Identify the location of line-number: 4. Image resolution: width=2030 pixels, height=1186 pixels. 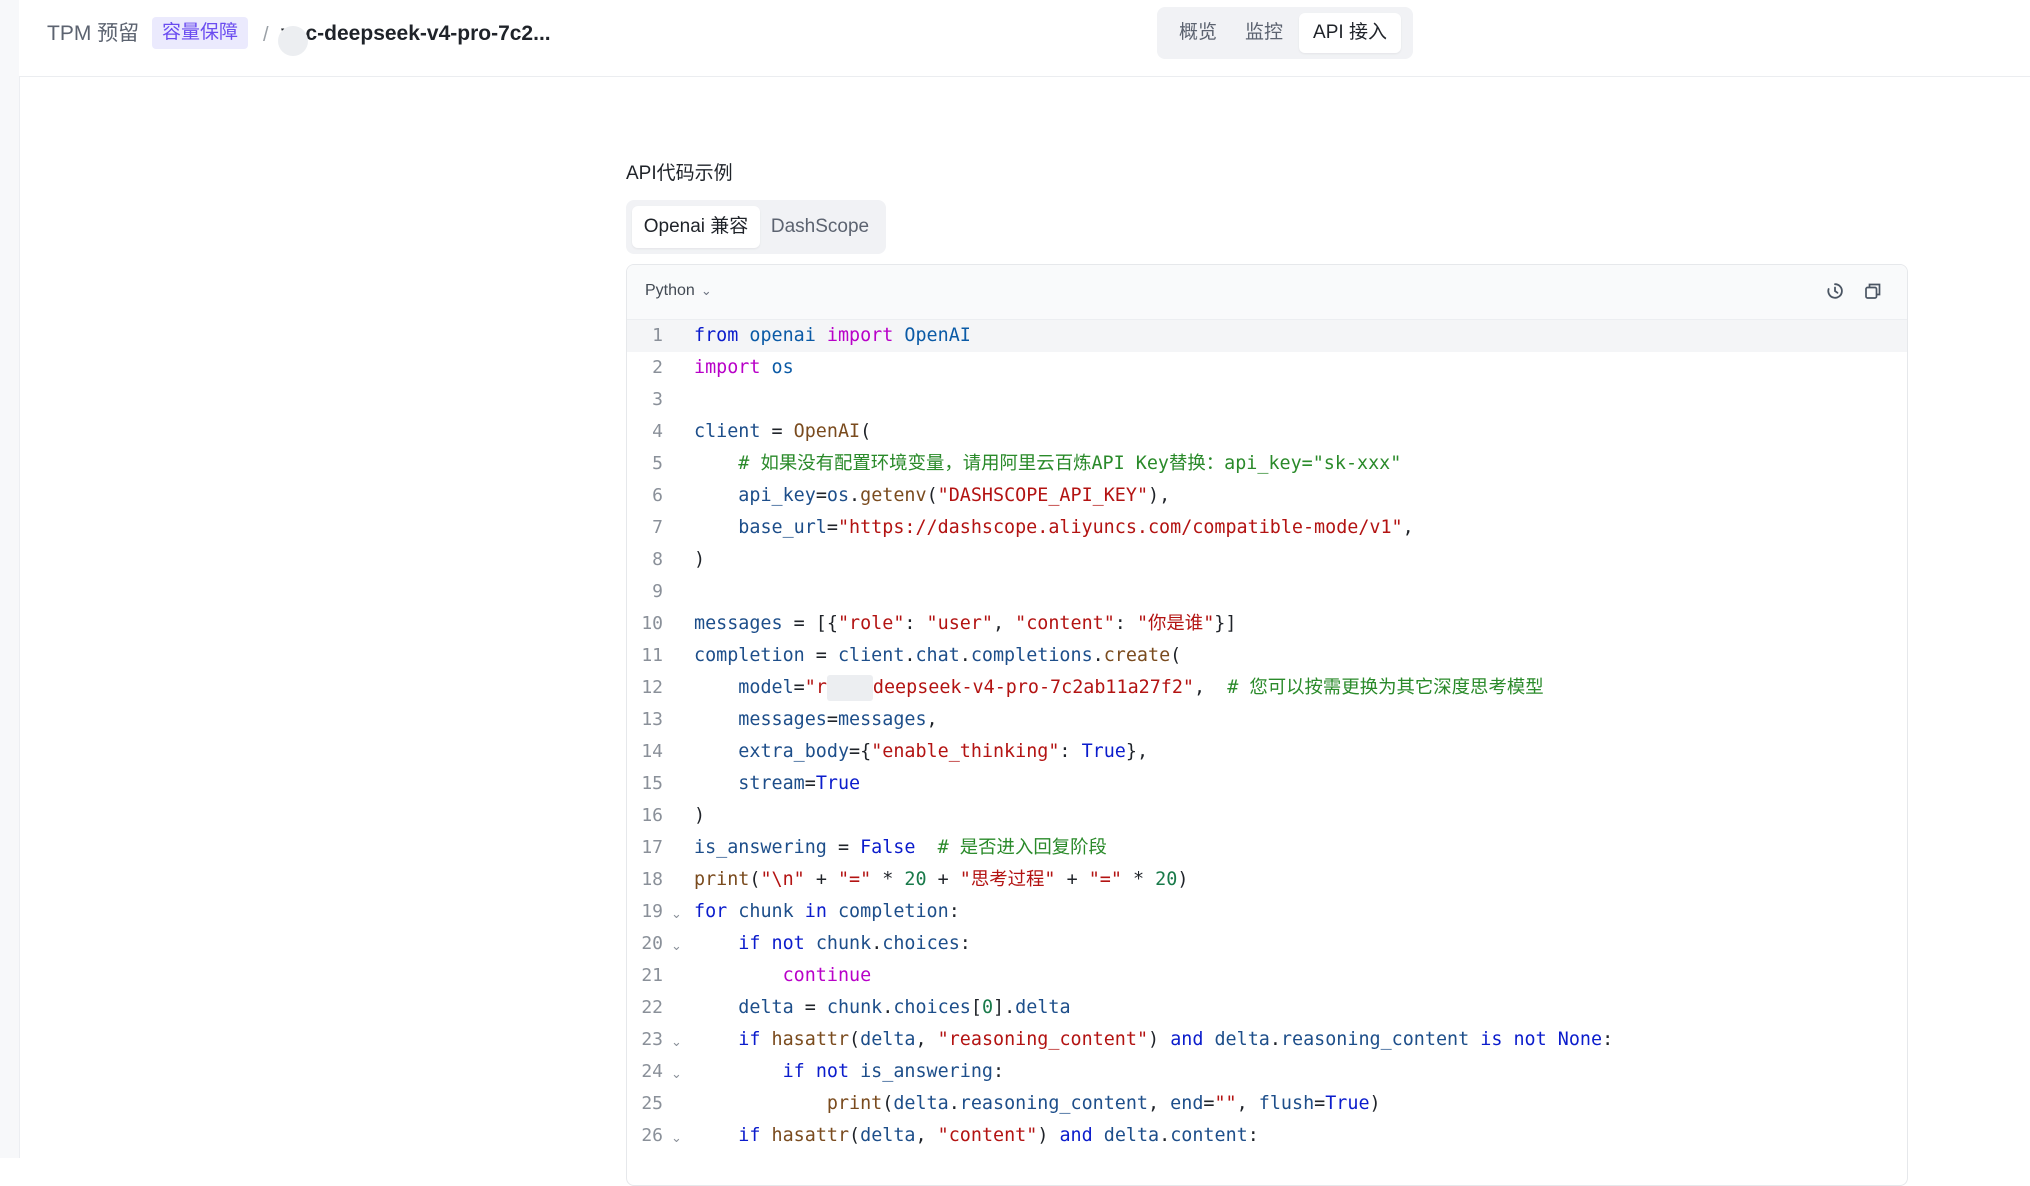
(657, 431).